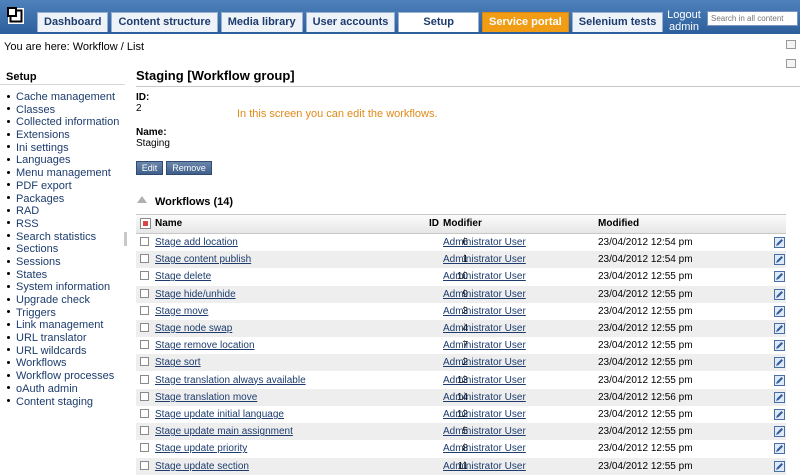 This screenshot has width=800, height=475. What do you see at coordinates (350, 22) in the screenshot?
I see `tab-user-accounts: User accounts` at bounding box center [350, 22].